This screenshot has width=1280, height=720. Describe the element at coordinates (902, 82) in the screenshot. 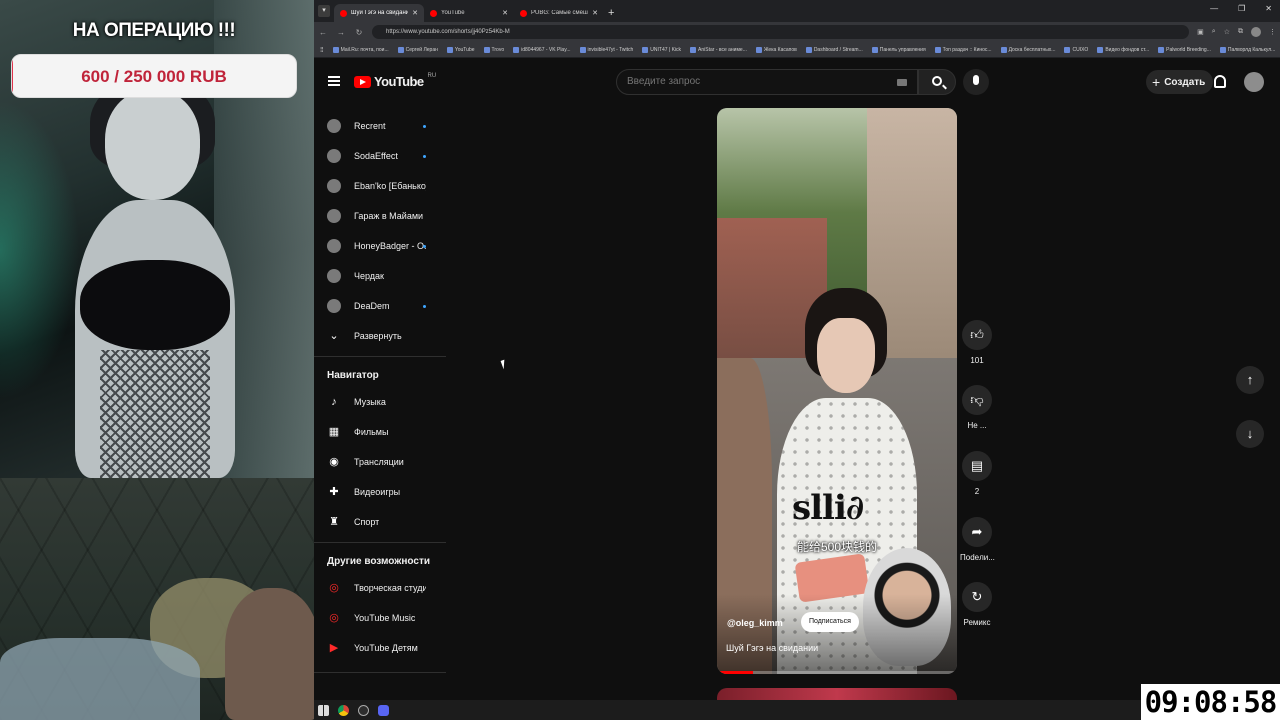

I see `keyboard-icon` at that location.